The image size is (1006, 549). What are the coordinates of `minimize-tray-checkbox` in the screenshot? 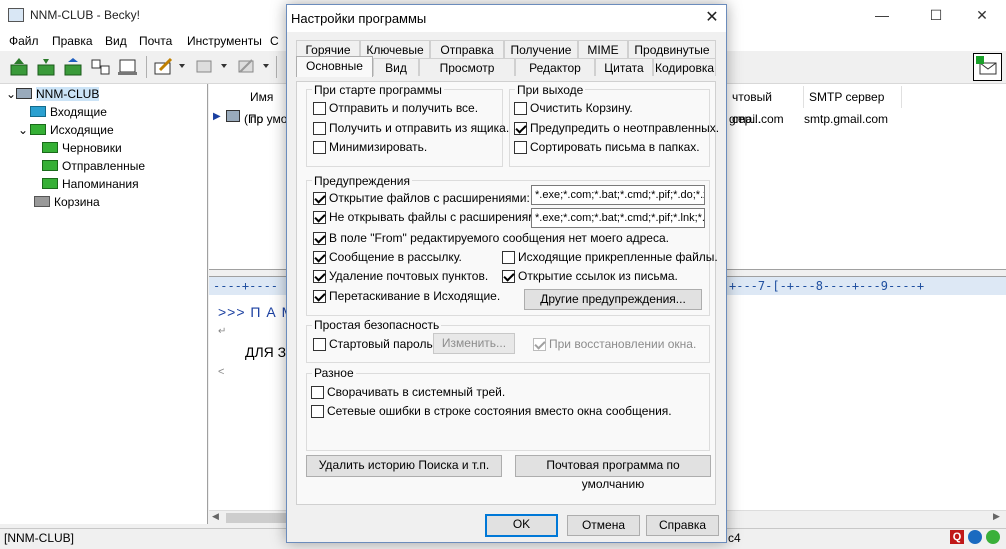 It's located at (317, 392).